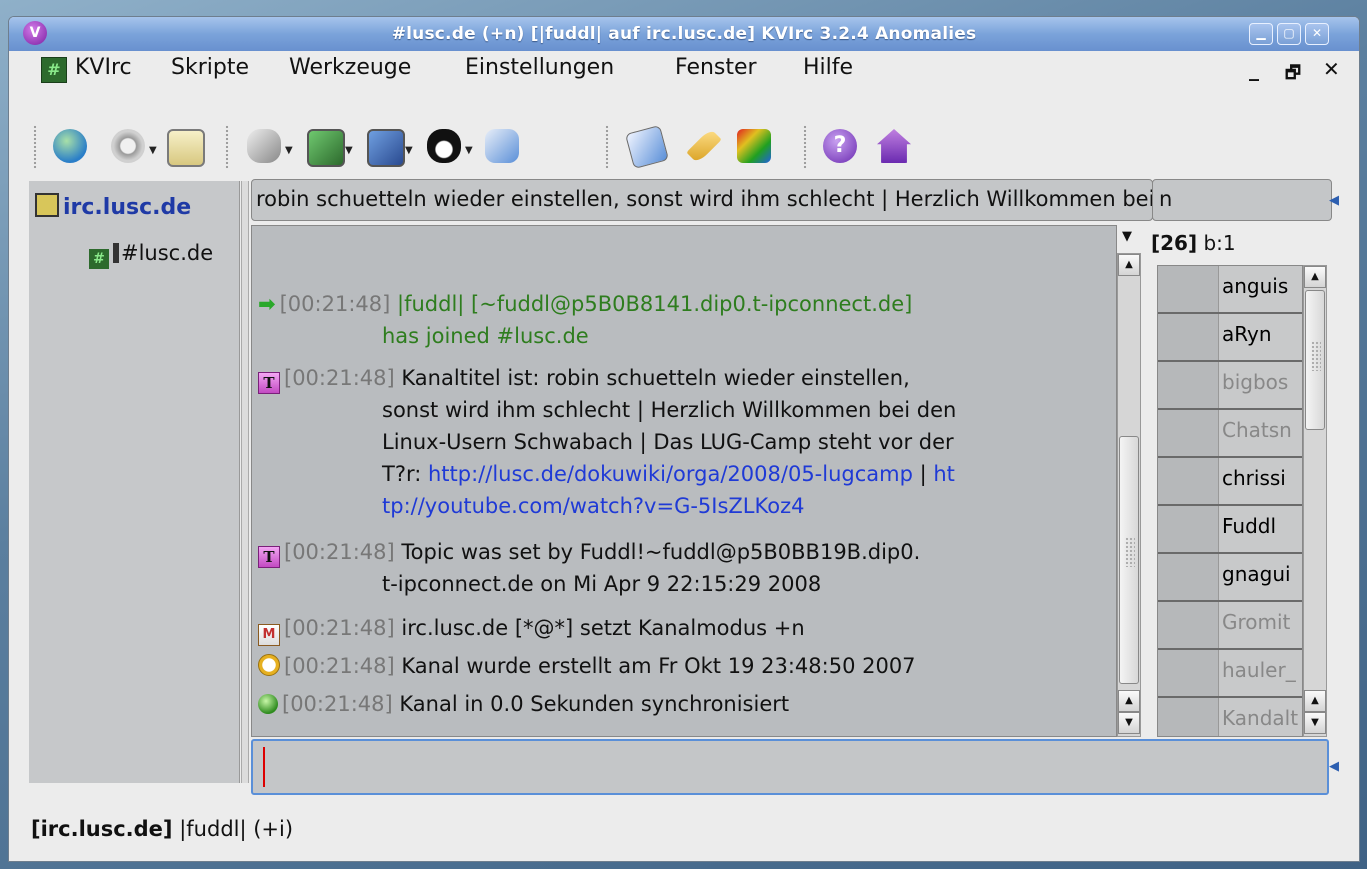 This screenshot has height=869, width=1367. I want to click on color-paint-icon, so click(754, 146).